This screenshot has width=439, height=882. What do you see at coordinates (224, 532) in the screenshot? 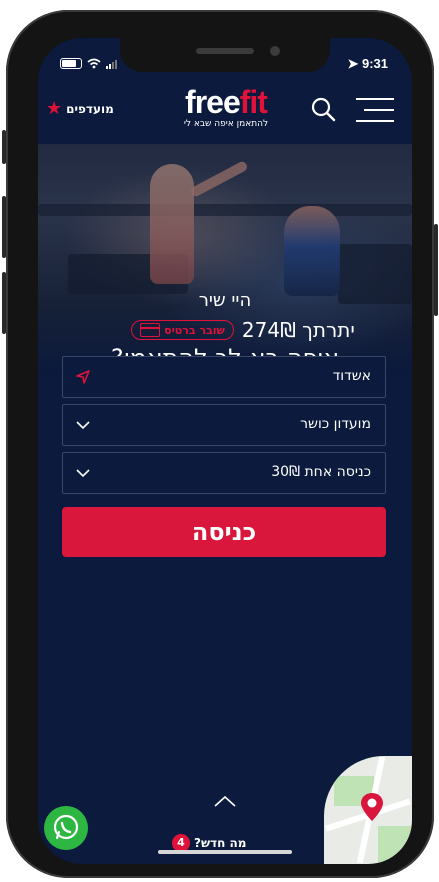
I see `enter-button: כניסה` at bounding box center [224, 532].